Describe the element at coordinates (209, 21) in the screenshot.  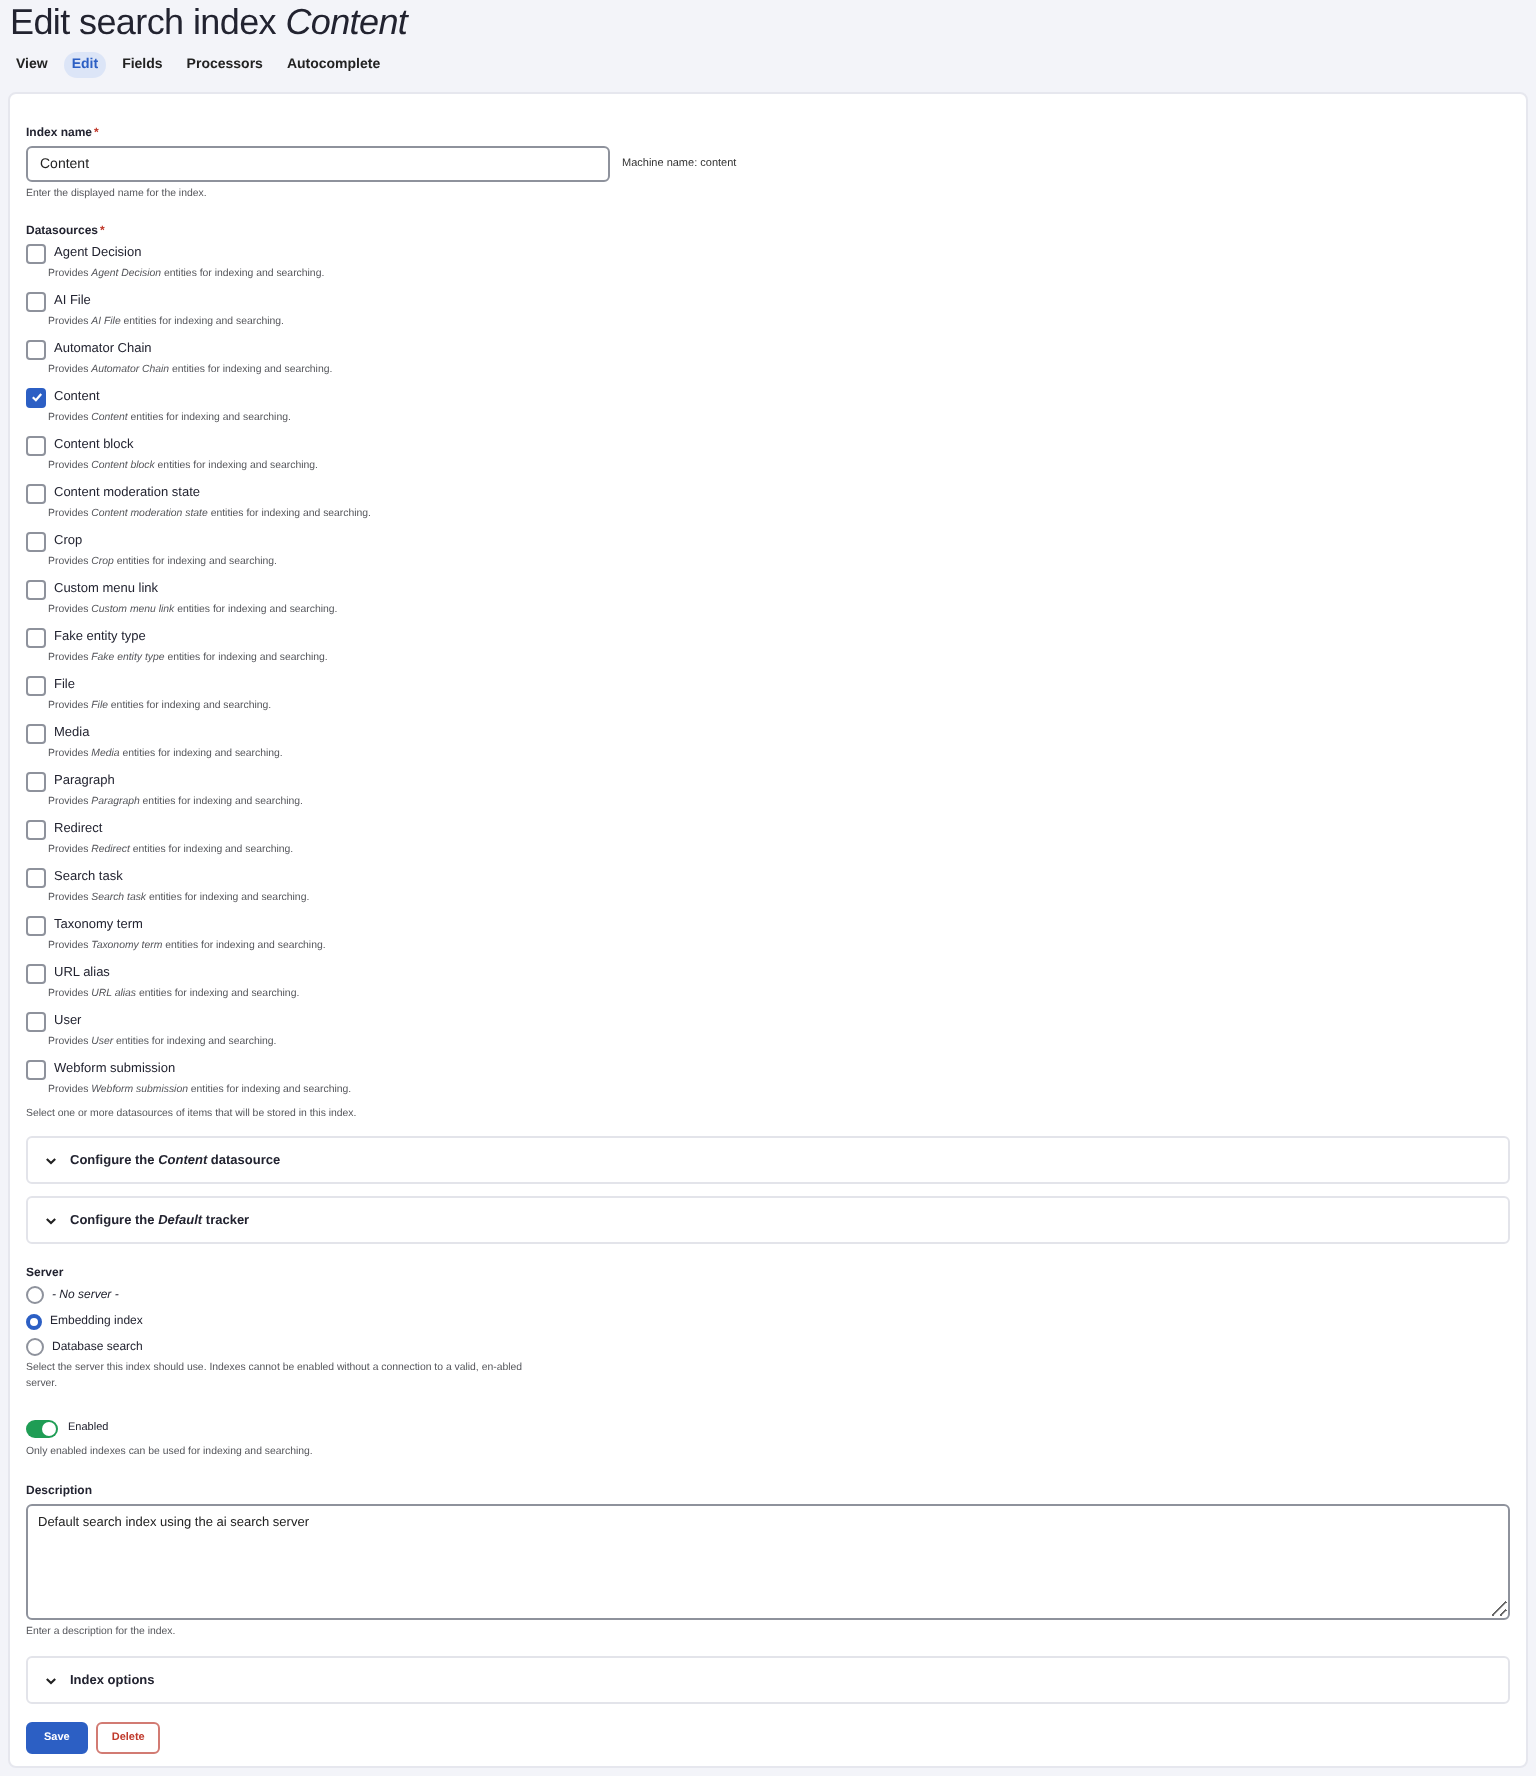
I see `page-title: Edit search index Content` at that location.